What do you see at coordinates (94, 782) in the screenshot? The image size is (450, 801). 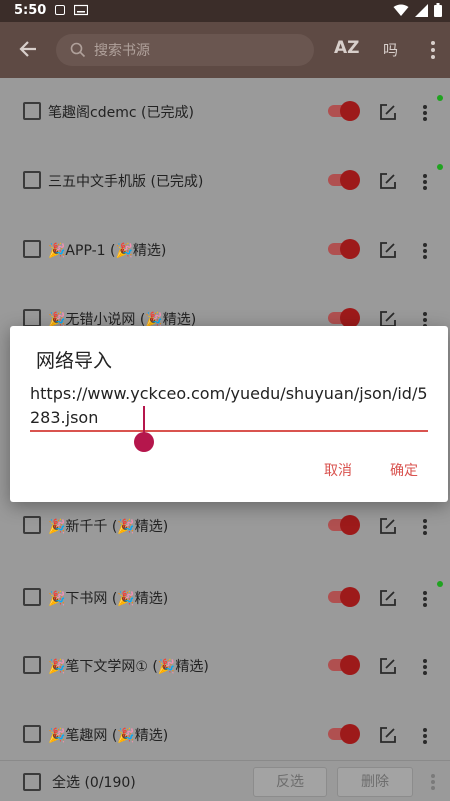 I see `select-all-label: 全选 (0/190)` at bounding box center [94, 782].